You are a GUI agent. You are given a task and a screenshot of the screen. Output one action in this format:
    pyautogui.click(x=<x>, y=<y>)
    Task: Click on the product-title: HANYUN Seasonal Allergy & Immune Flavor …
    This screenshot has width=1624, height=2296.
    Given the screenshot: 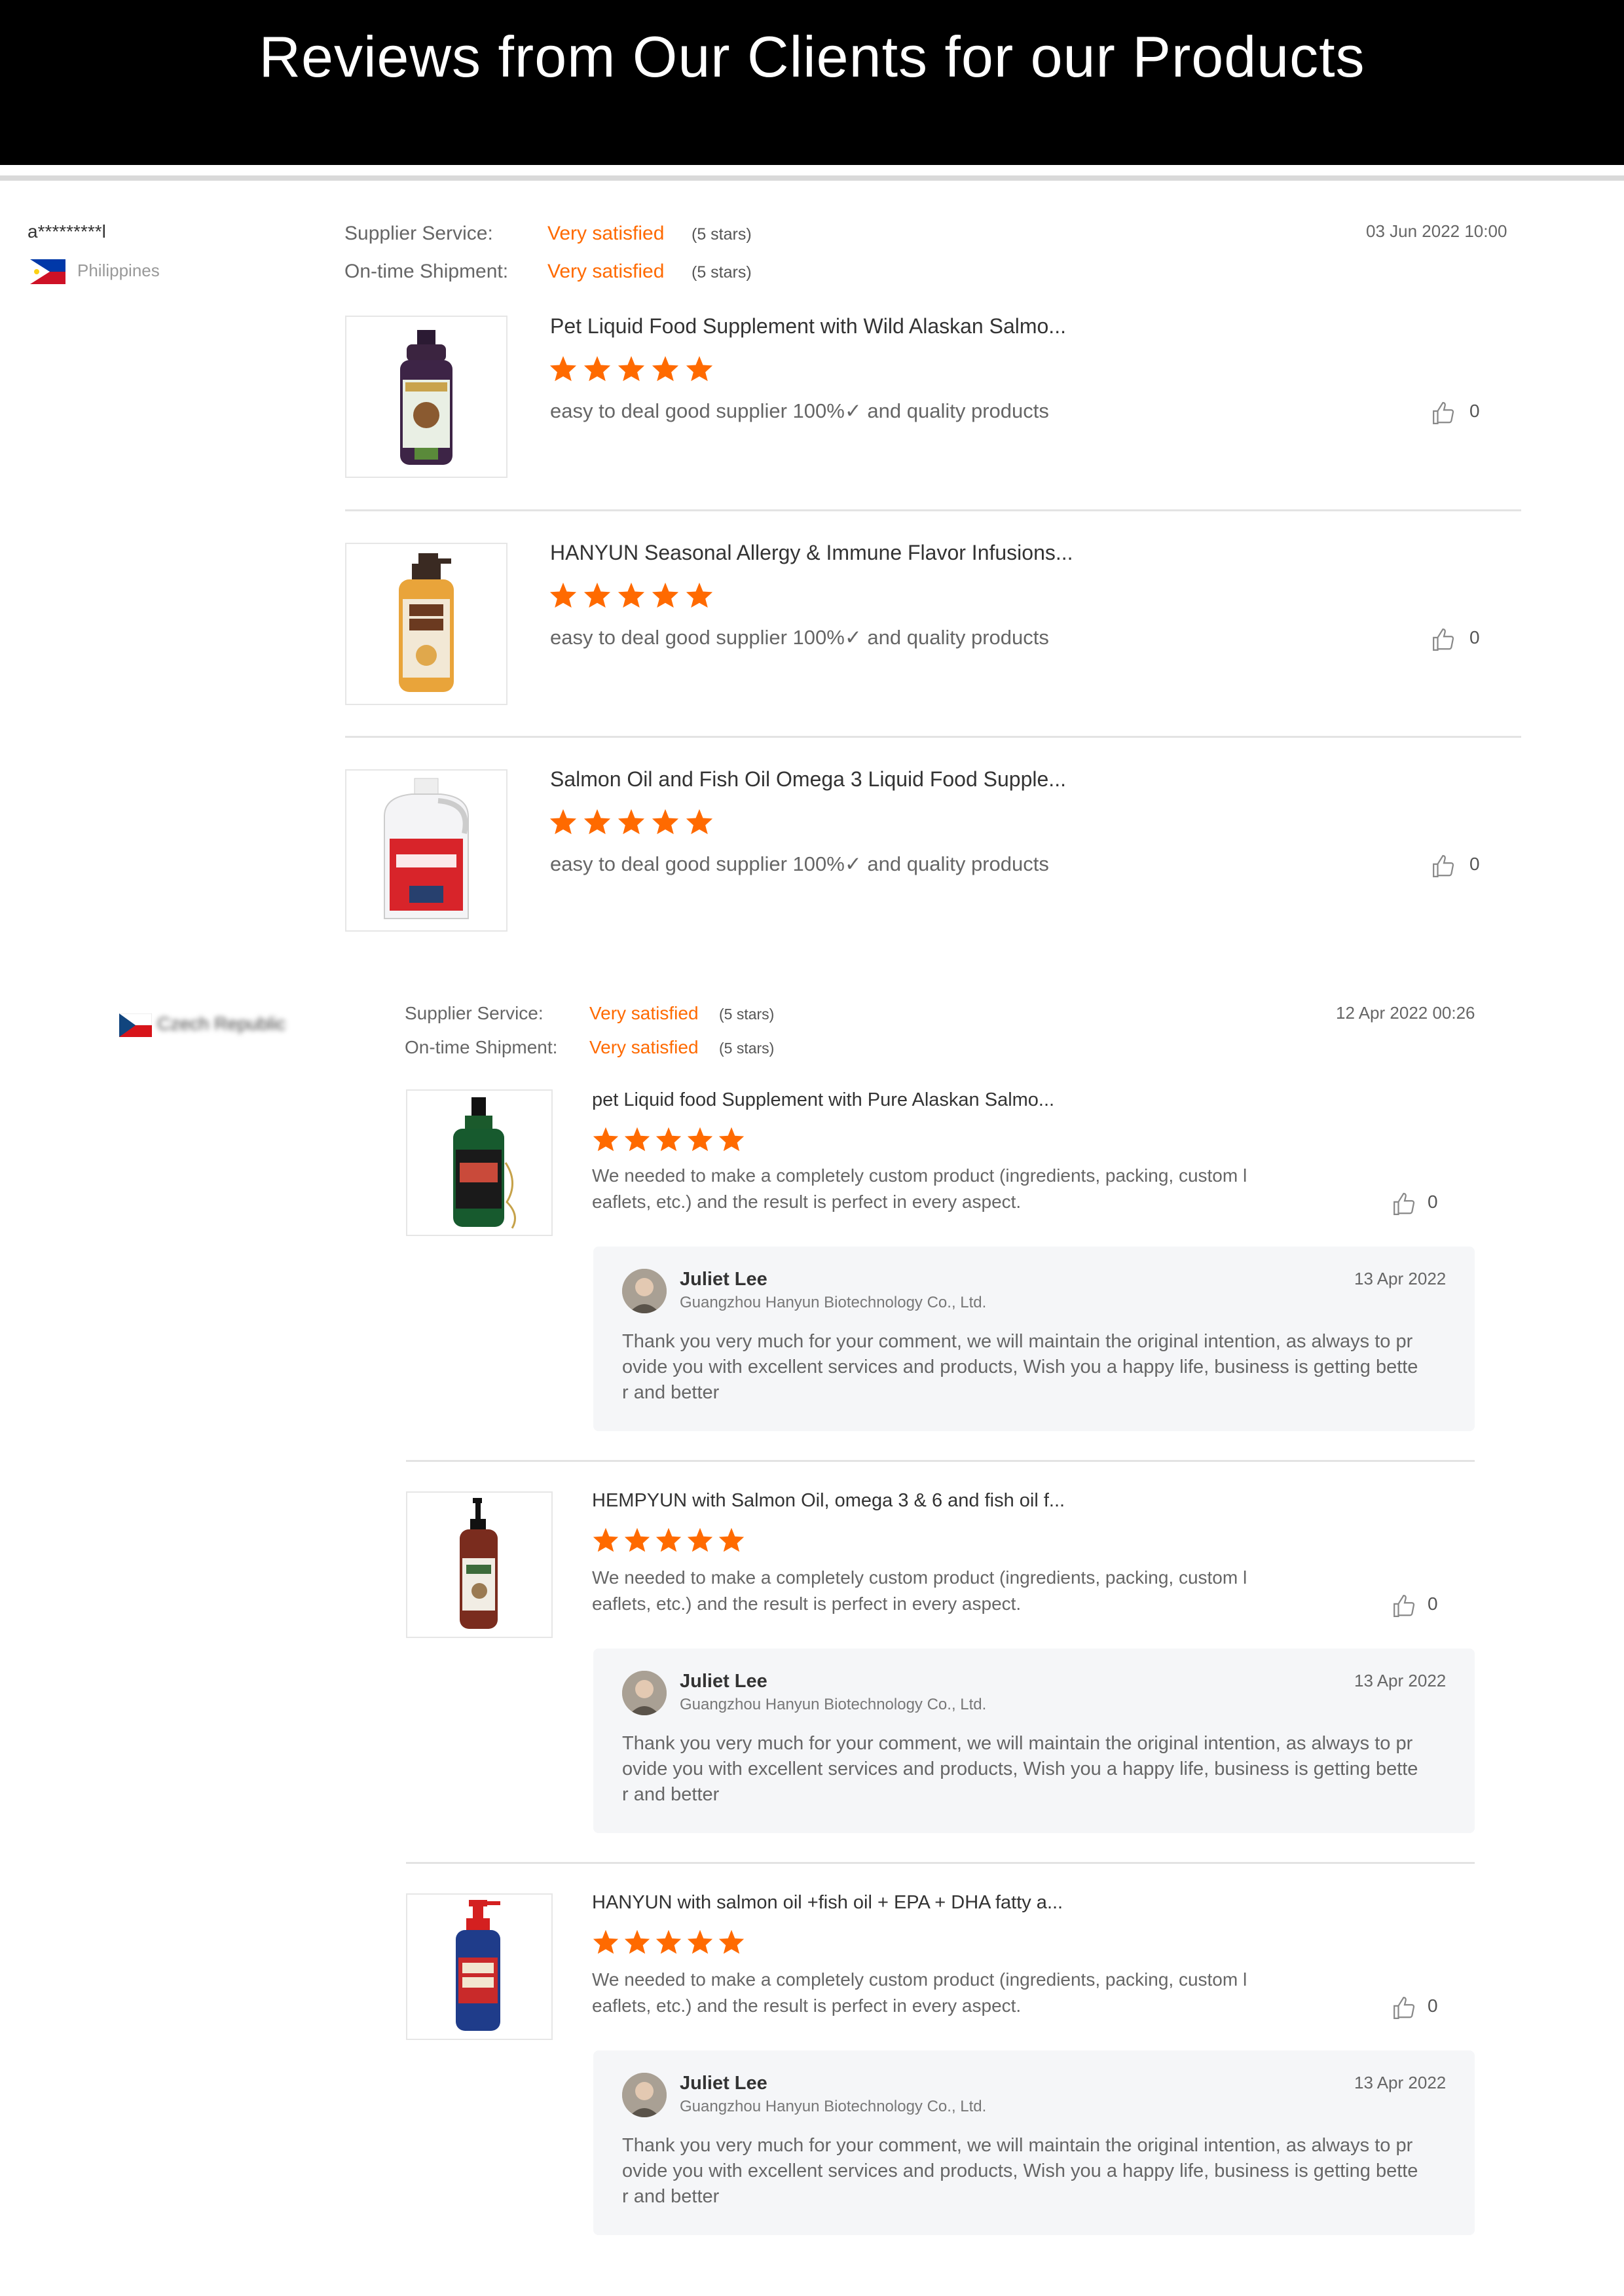 What is the action you would take?
    pyautogui.click(x=811, y=553)
    